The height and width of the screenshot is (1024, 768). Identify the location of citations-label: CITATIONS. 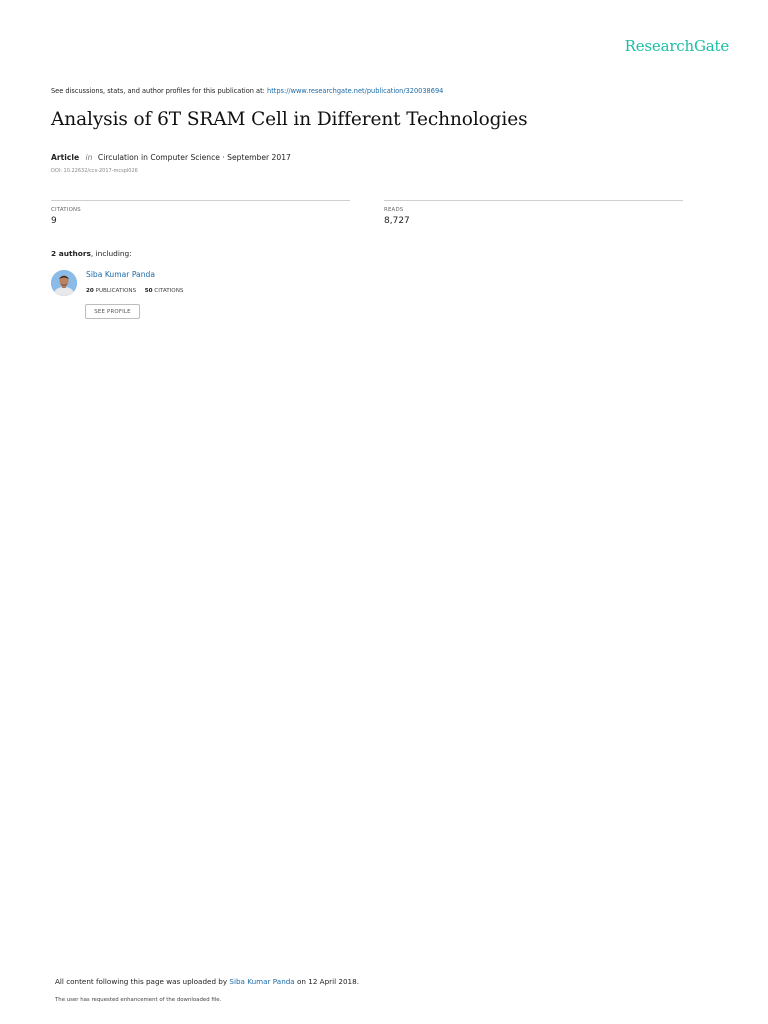
(66, 210).